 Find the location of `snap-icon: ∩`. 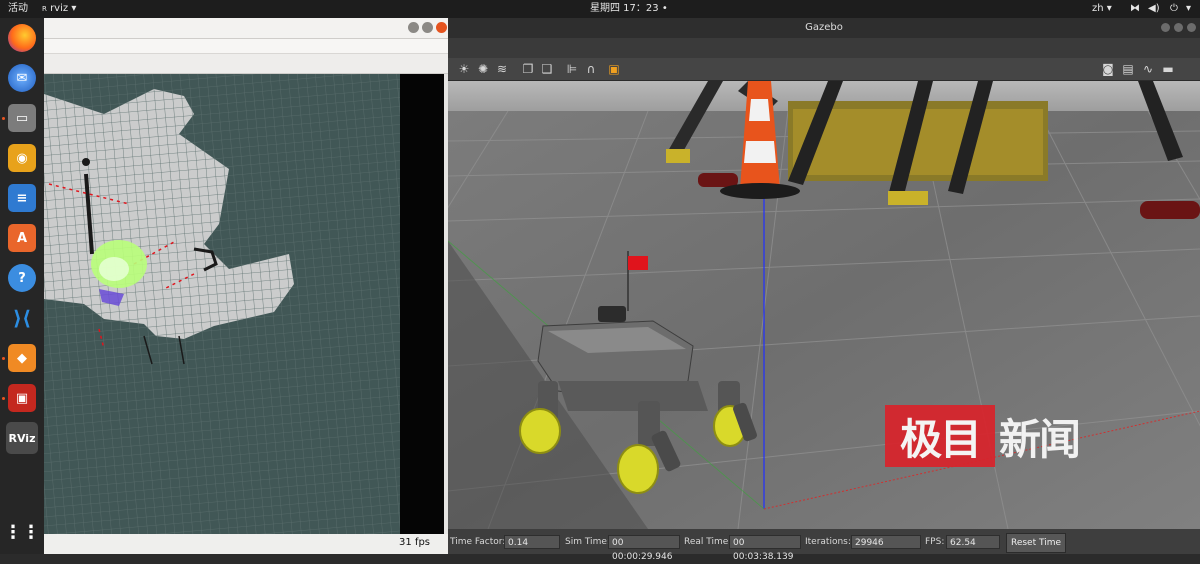

snap-icon: ∩ is located at coordinates (591, 69).